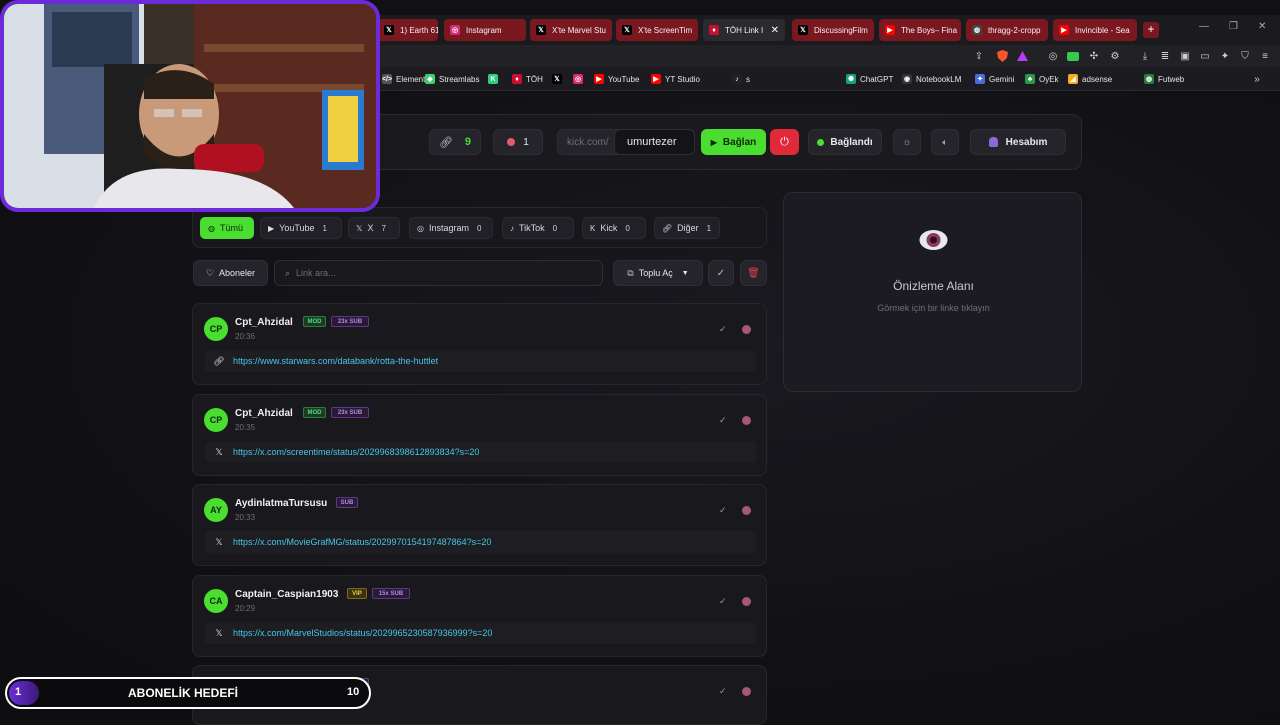 Image resolution: width=1280 pixels, height=725 pixels. I want to click on bookmark-item: ◎, so click(580, 79).